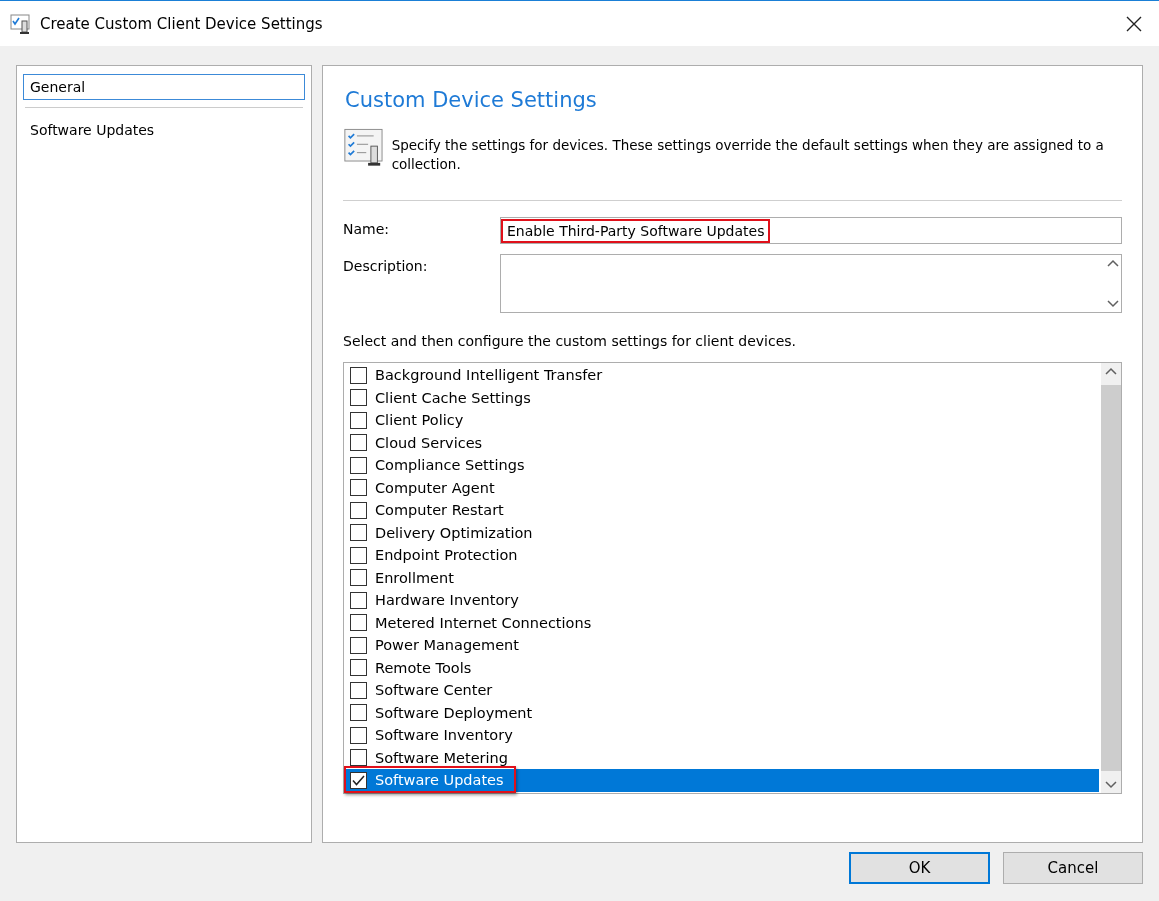 The width and height of the screenshot is (1159, 901). What do you see at coordinates (721, 690) in the screenshot?
I see `settings-list-item: Software Center` at bounding box center [721, 690].